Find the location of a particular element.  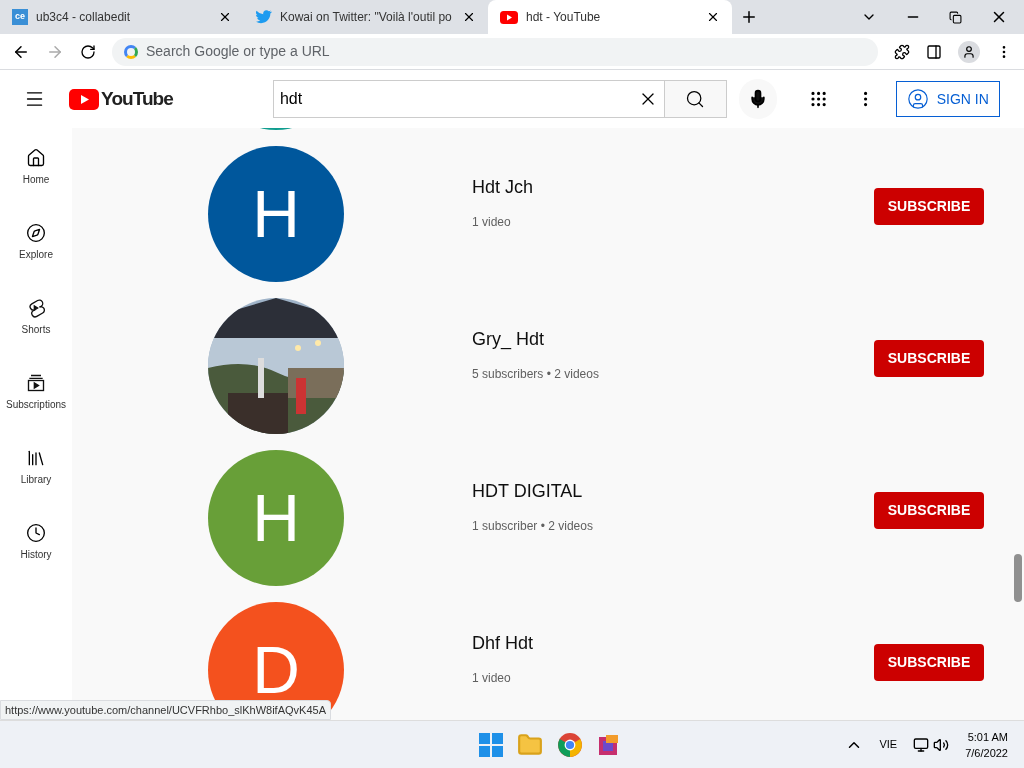

tab-favicon: ce is located at coordinates (20, 17).